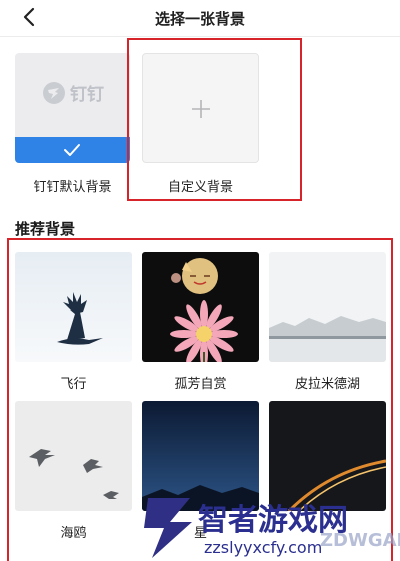  I want to click on page-title: 选择一张背景, so click(199, 19).